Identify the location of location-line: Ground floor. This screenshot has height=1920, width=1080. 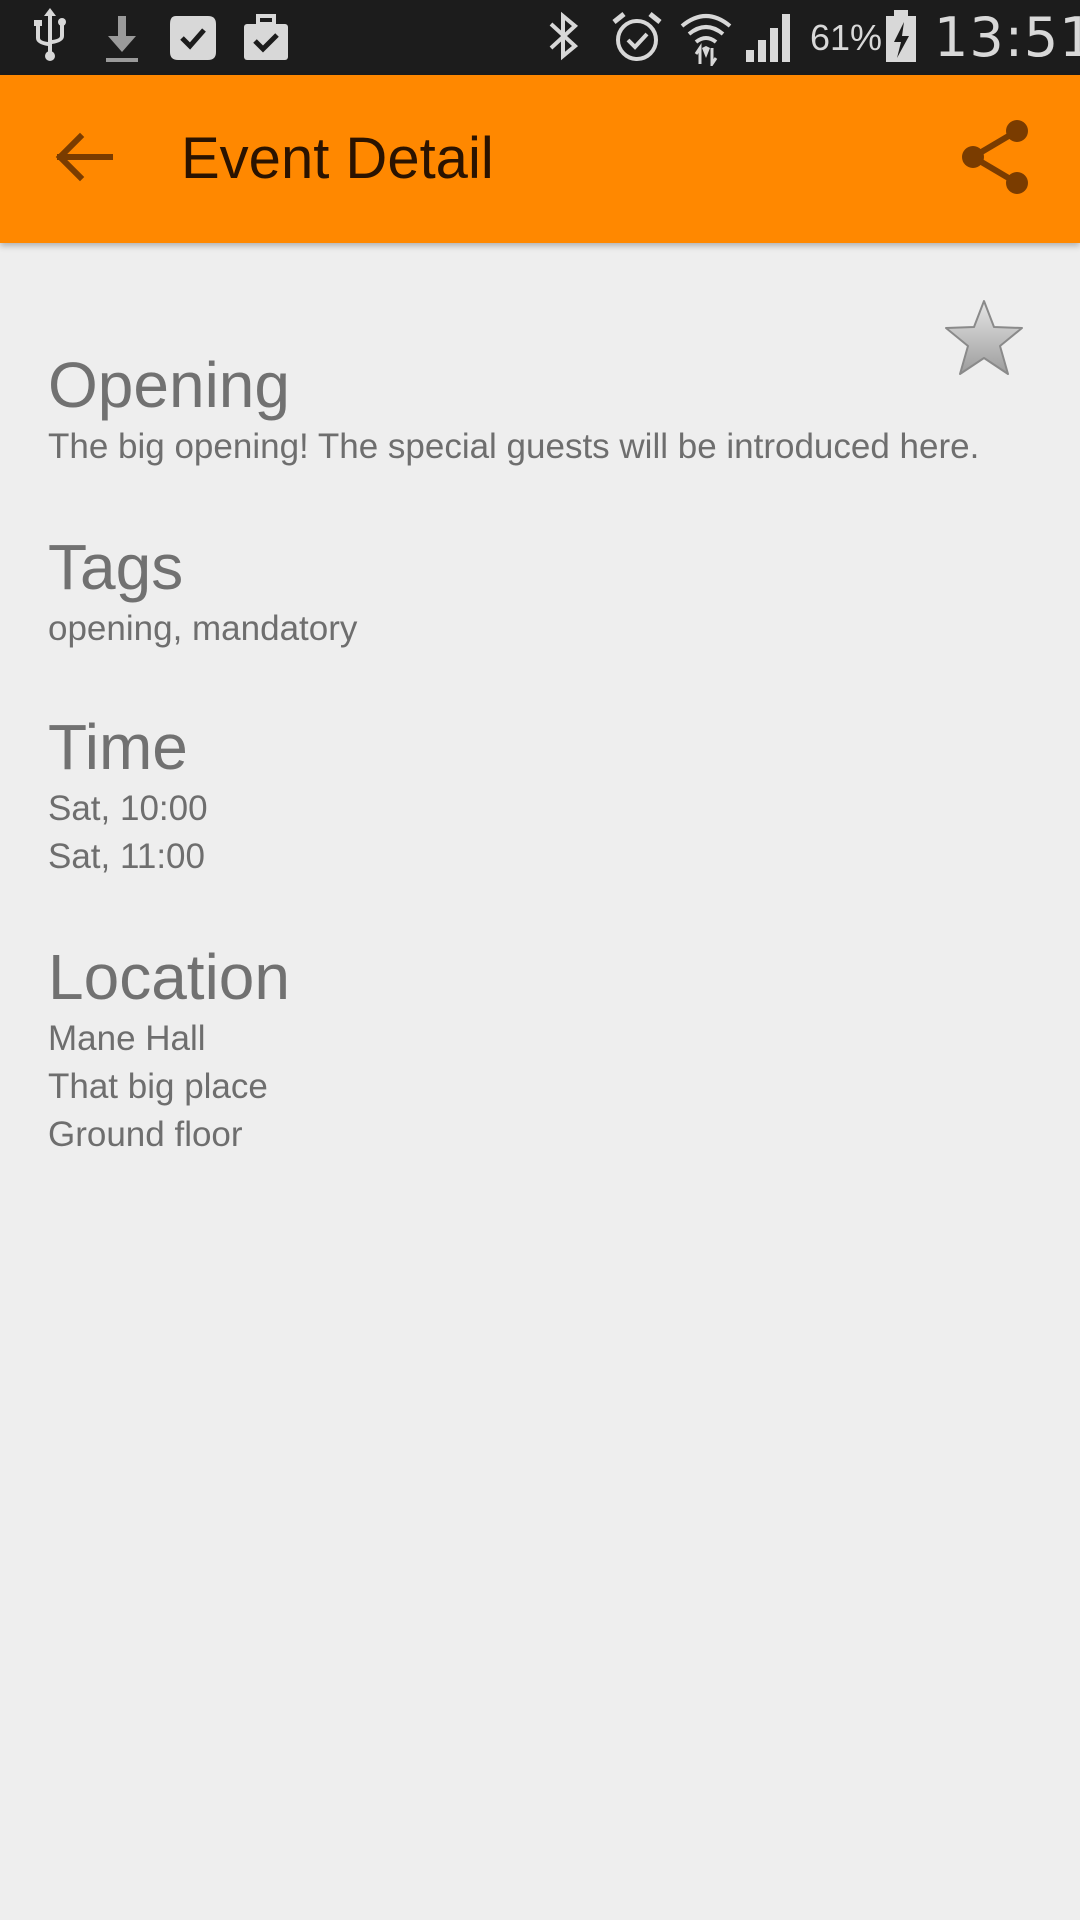
(145, 1134).